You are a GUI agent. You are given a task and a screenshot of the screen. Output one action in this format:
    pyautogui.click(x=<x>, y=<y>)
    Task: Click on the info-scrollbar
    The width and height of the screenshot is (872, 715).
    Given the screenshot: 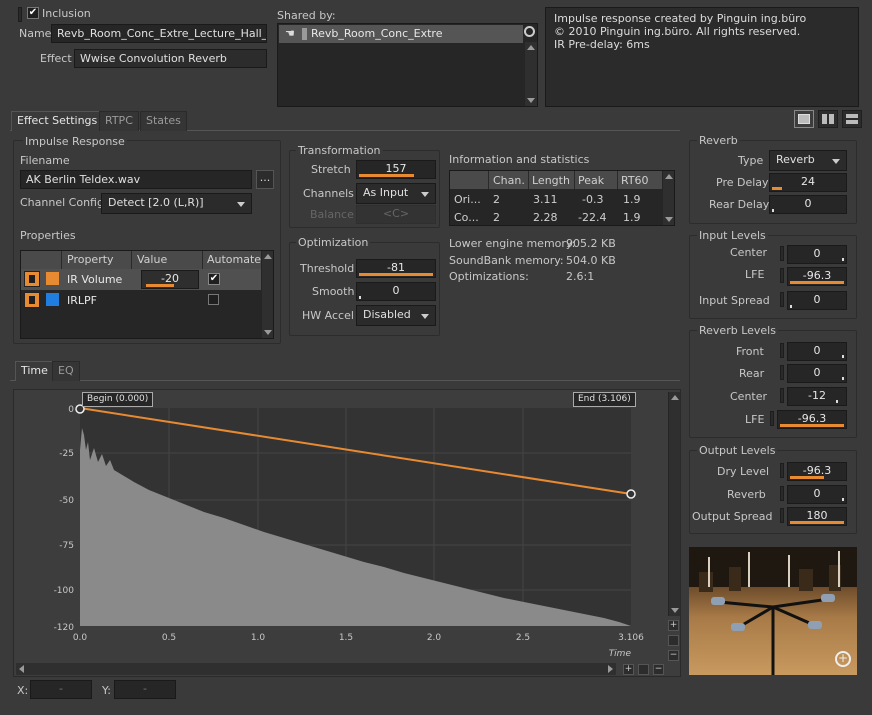 What is the action you would take?
    pyautogui.click(x=668, y=198)
    